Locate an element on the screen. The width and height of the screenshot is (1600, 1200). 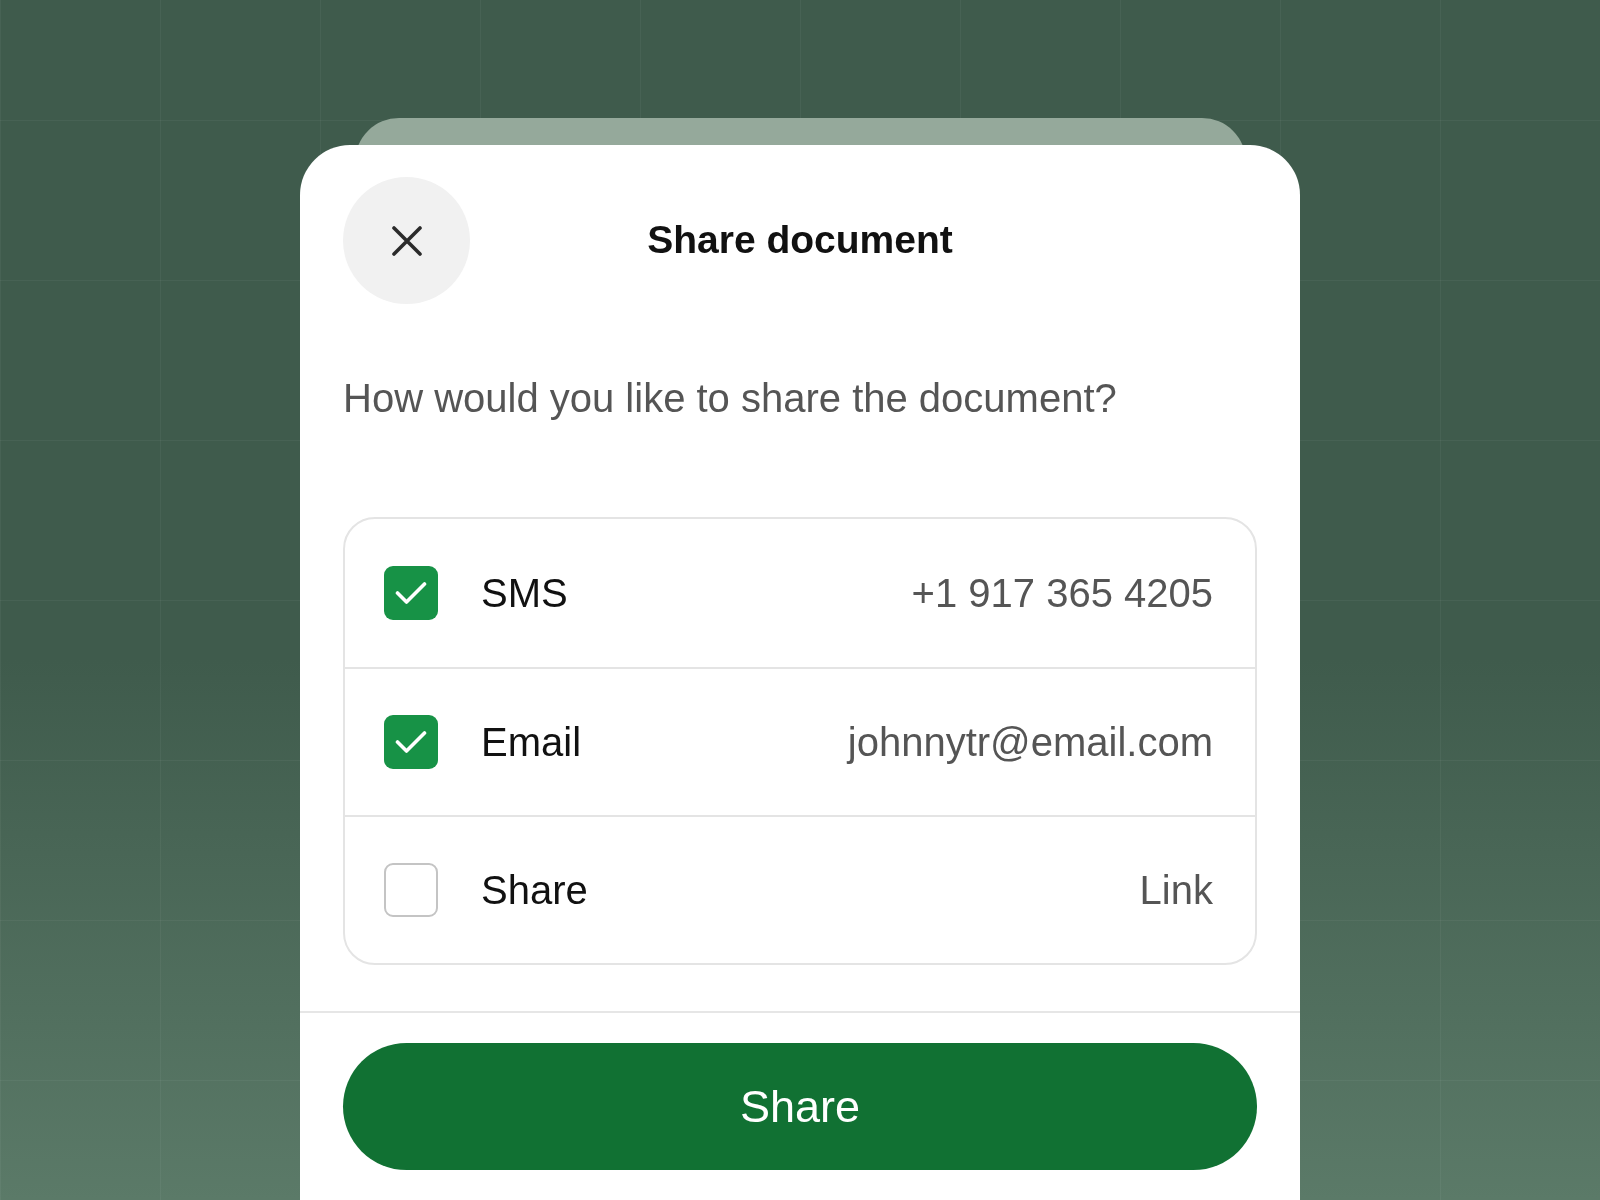
option-value: Link is located at coordinates (1176, 890).